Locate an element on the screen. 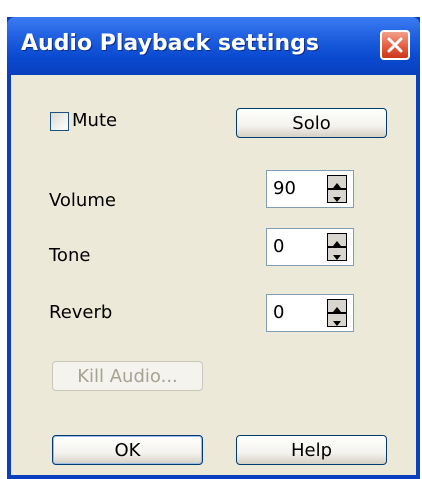 This screenshot has height=479, width=422. volume-value: 90 is located at coordinates (284, 188).